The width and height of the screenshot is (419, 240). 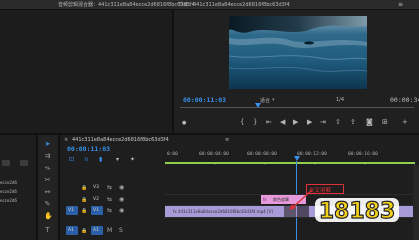 What do you see at coordinates (363, 154) in the screenshot?
I see `ruler-tick-label: 00:00:16:00` at bounding box center [363, 154].